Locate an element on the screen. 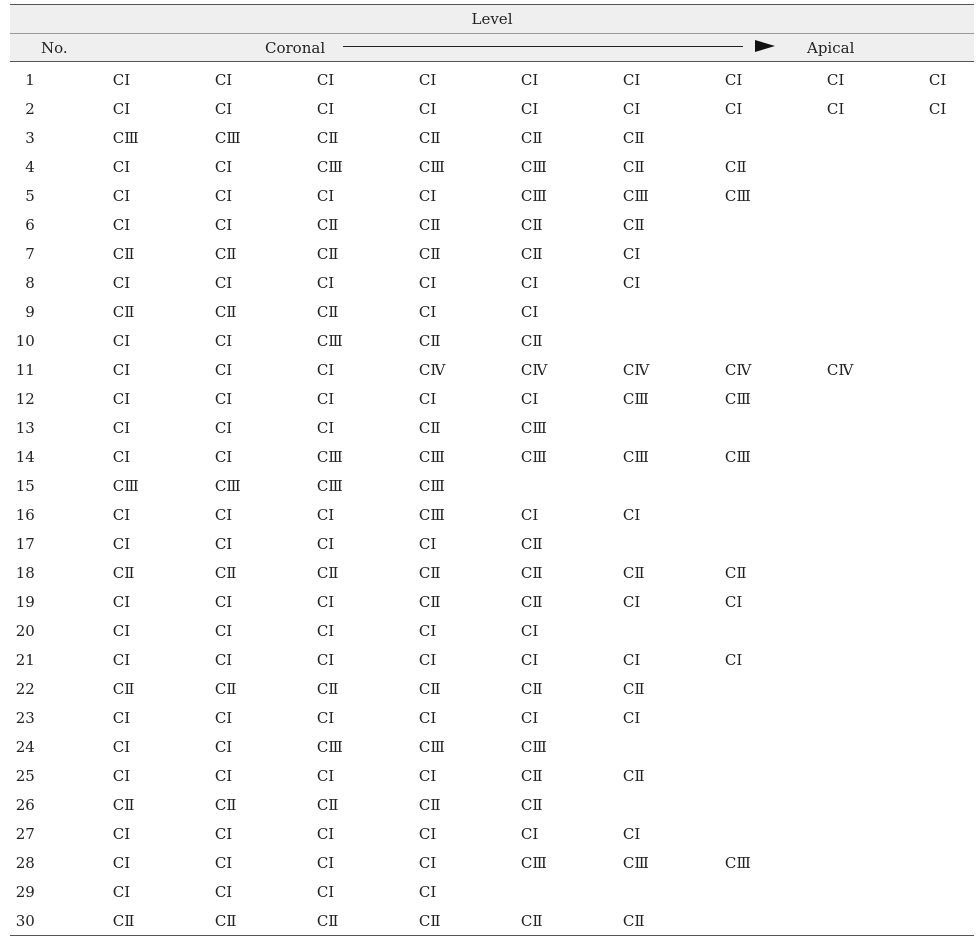 This screenshot has height=936, width=980. row-number: 26 is located at coordinates (25, 804).